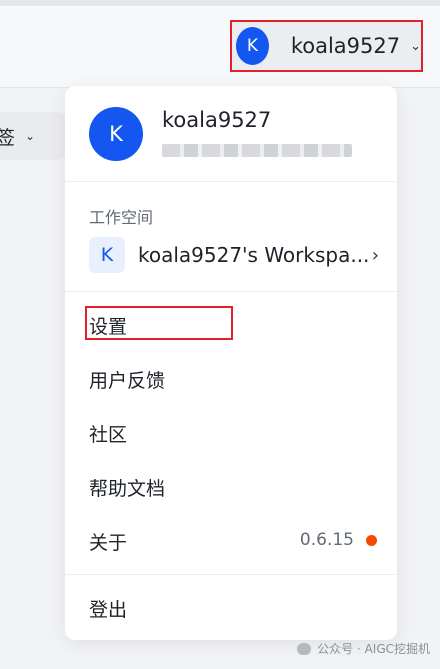 The height and width of the screenshot is (669, 440). What do you see at coordinates (121, 217) in the screenshot?
I see `workspace-heading: 工作空间` at bounding box center [121, 217].